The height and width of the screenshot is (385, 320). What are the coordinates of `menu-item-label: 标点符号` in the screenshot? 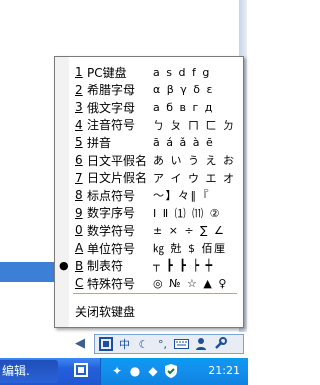 It's located at (111, 195).